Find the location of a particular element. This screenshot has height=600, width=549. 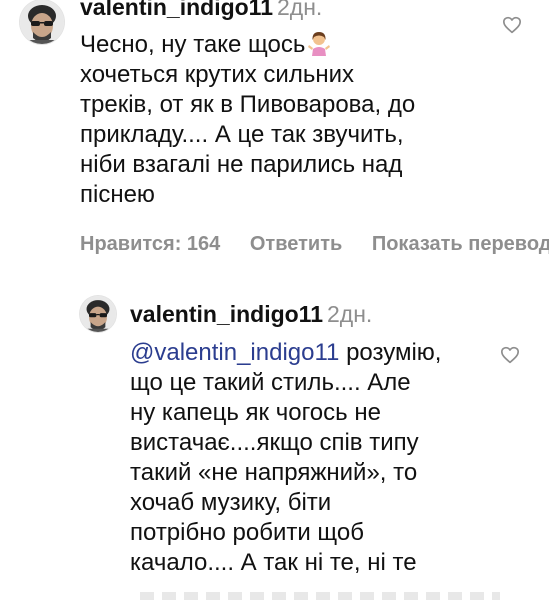

comment-actions: Нравится: 164 Ответить Показать переводы is located at coordinates (314, 244).